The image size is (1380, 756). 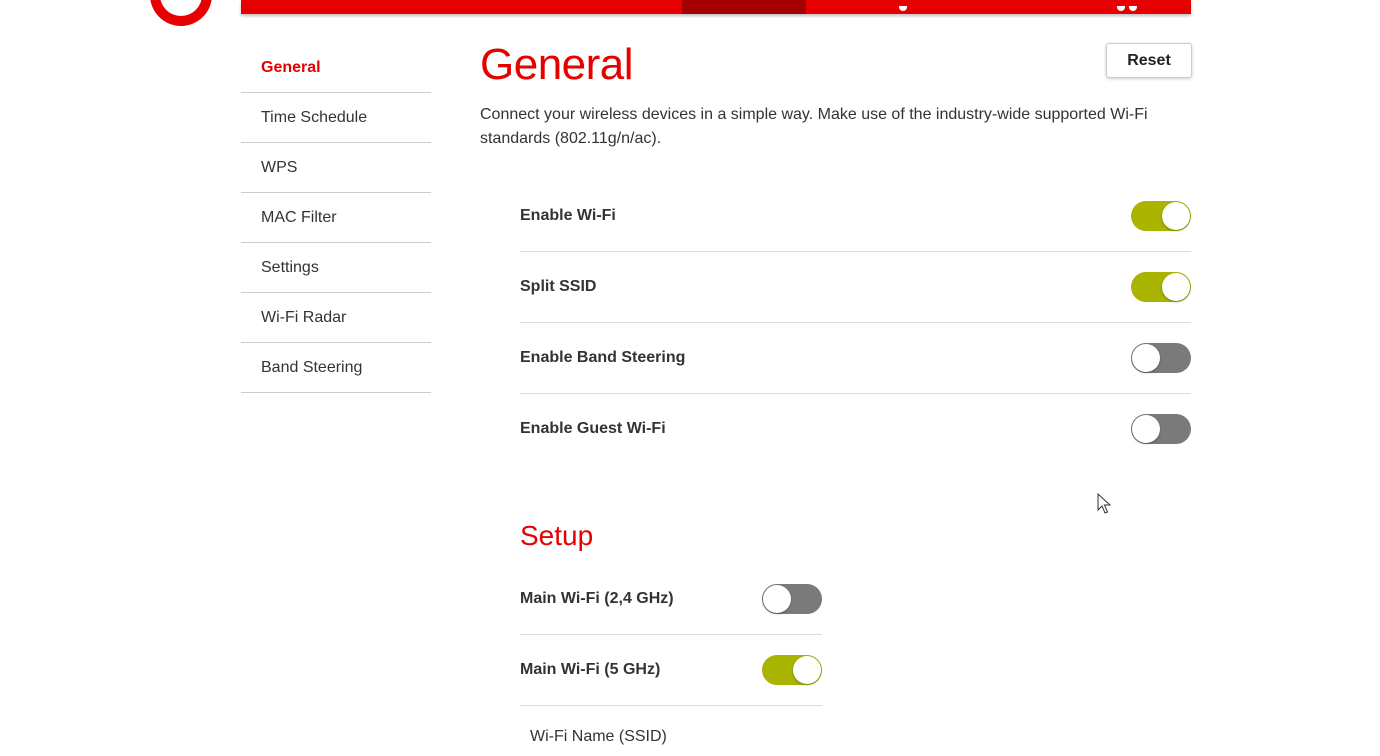 I want to click on split-ssid-label: Split SSID, so click(x=558, y=286).